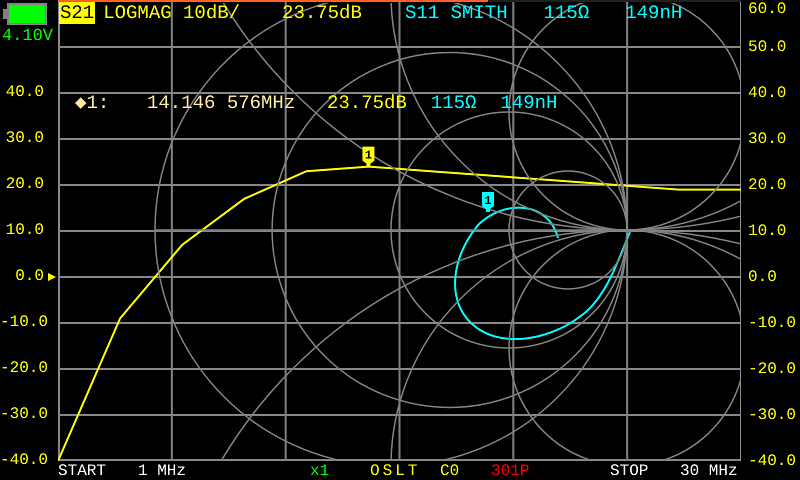 Image resolution: width=800 pixels, height=480 pixels. I want to click on trace-format: LOGMAG 10dB/, so click(171, 13).